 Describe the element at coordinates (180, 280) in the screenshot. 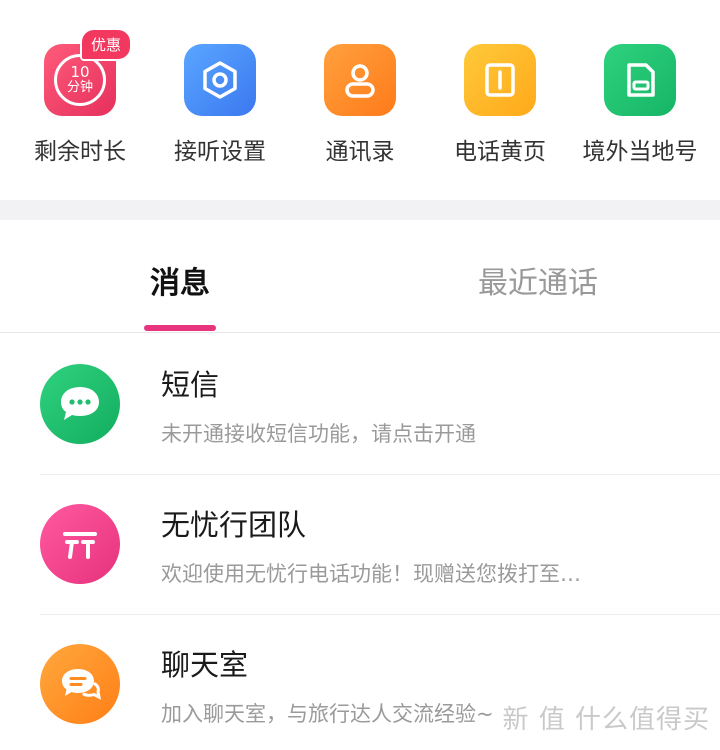

I see `tab-messages: 消息` at that location.